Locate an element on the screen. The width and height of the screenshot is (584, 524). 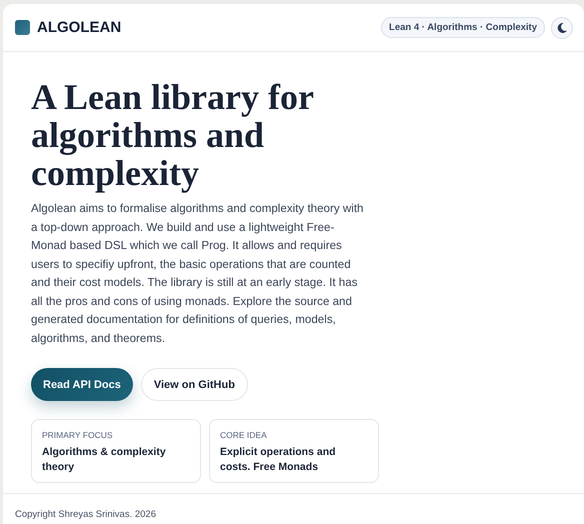
theme-toggle-button is located at coordinates (562, 27).